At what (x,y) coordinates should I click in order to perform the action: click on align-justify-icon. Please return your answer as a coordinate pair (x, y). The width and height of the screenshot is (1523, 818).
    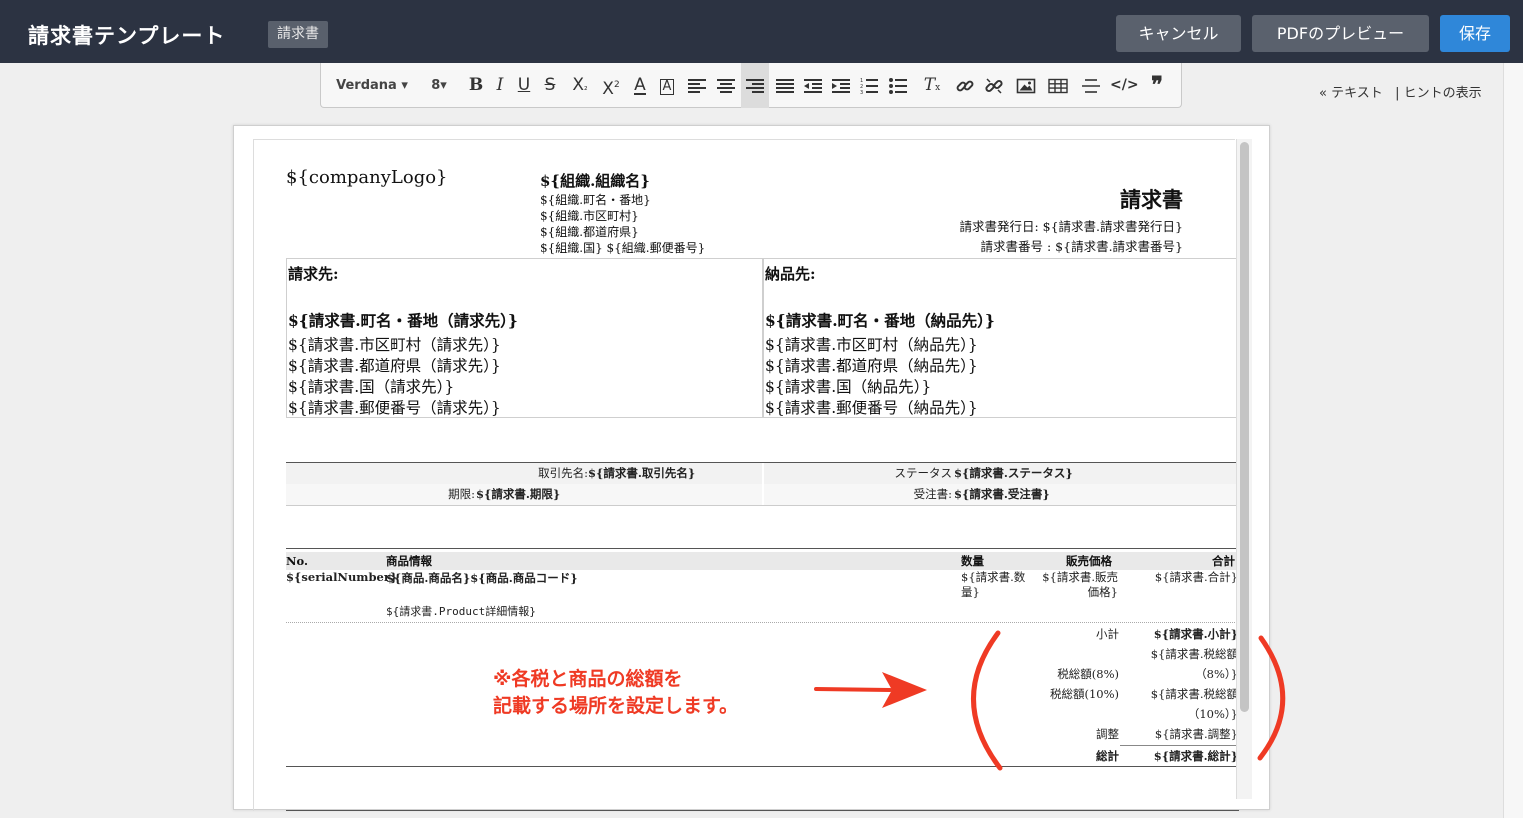
    Looking at the image, I should click on (785, 85).